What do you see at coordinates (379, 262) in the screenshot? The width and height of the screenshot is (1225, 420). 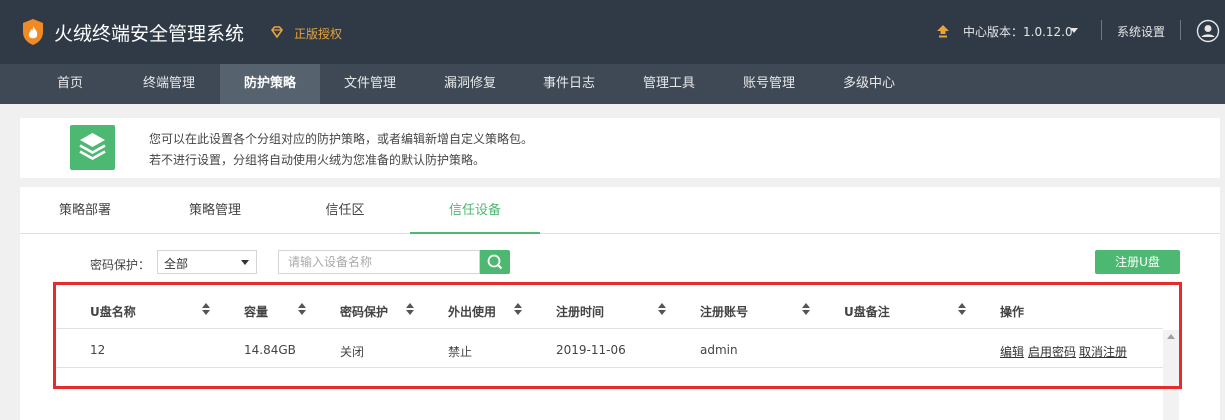 I see `device-search-input` at bounding box center [379, 262].